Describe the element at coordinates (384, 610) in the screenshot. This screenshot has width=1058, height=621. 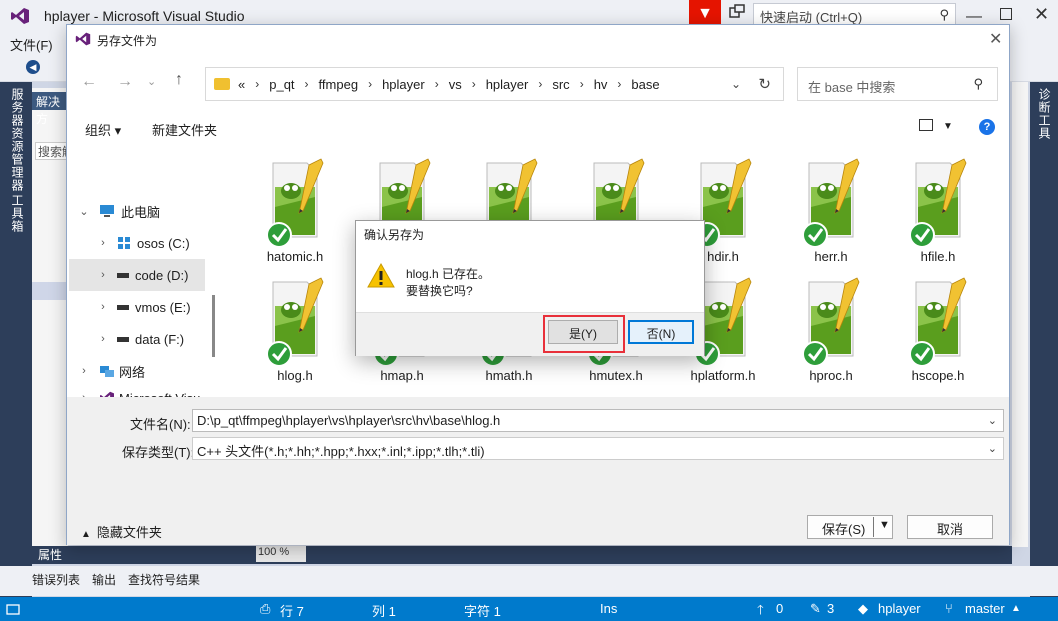
I see `status-column: 列 1` at that location.